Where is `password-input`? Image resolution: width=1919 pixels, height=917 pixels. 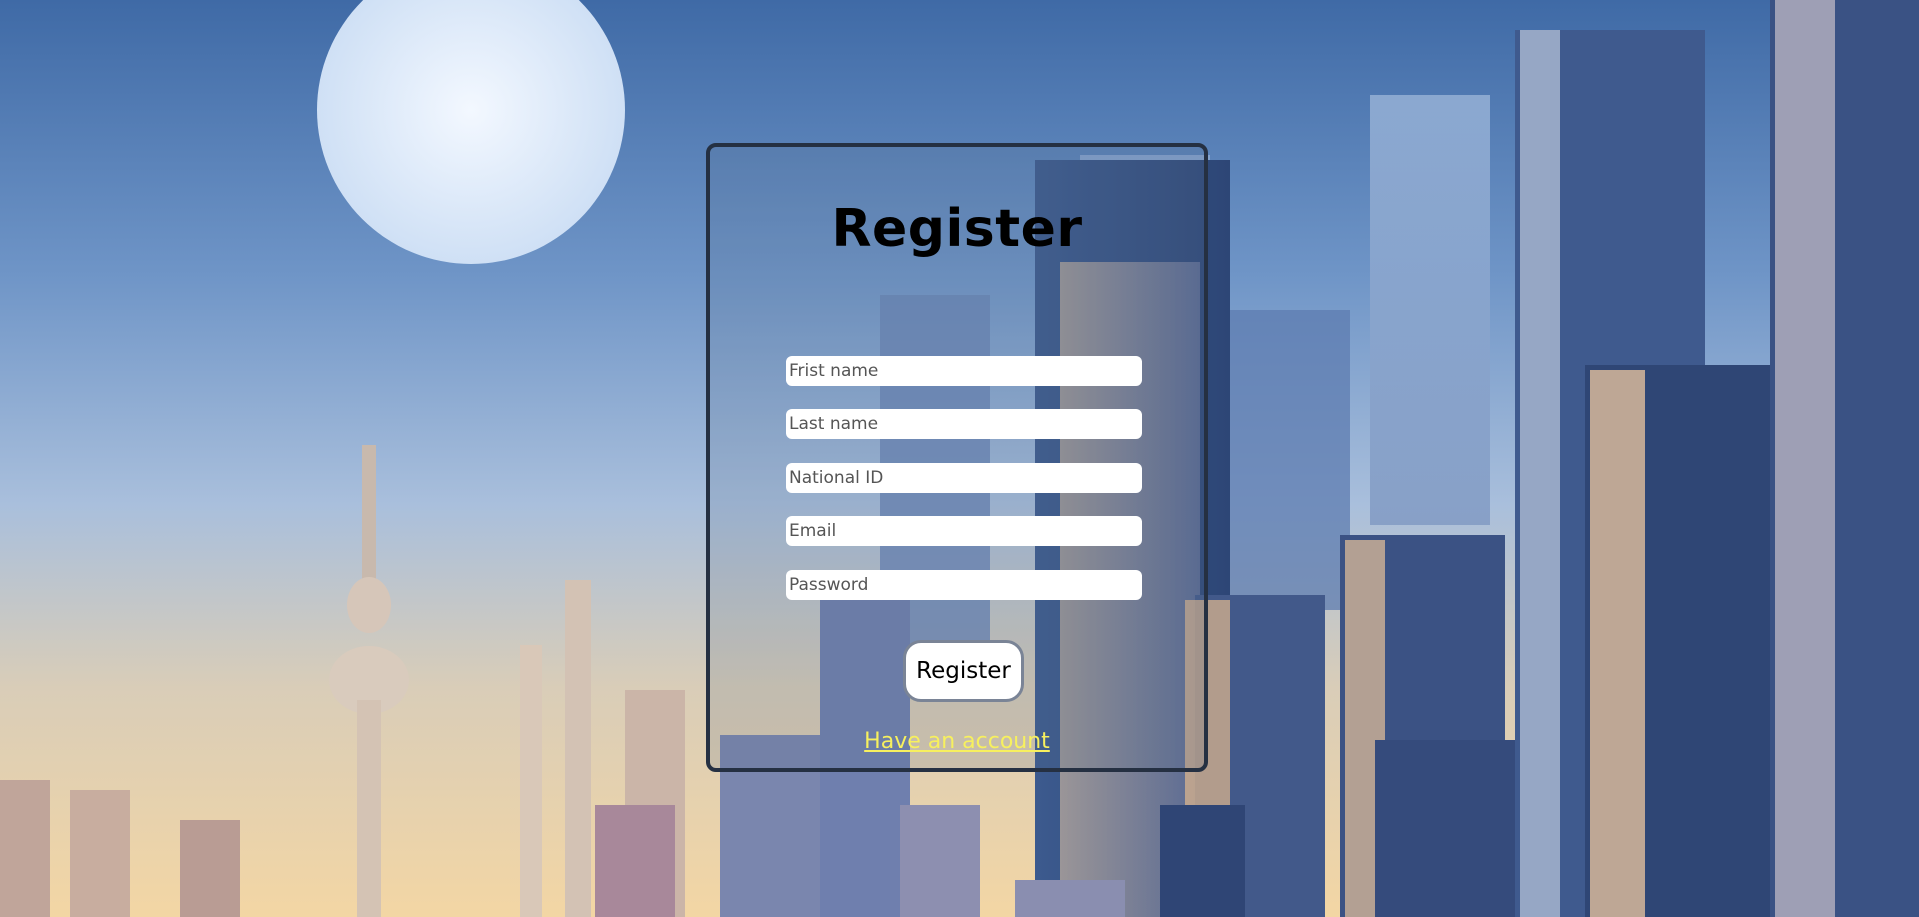 password-input is located at coordinates (964, 585).